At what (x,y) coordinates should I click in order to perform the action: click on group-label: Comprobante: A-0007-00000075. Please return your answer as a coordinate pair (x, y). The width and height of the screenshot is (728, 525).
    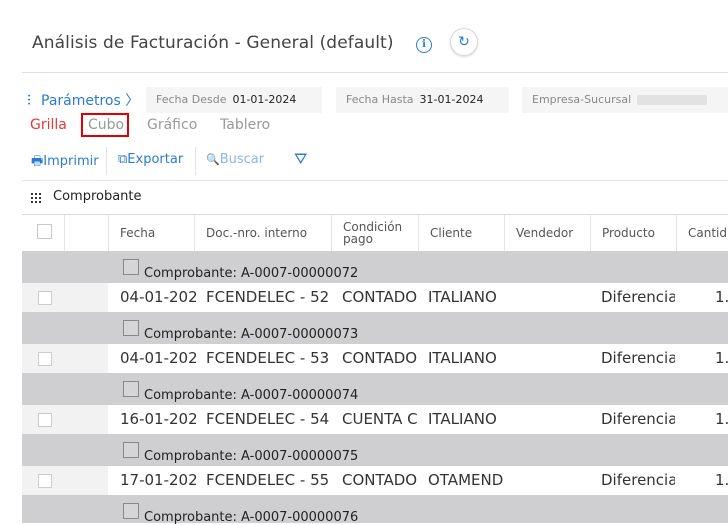
    Looking at the image, I should click on (251, 456).